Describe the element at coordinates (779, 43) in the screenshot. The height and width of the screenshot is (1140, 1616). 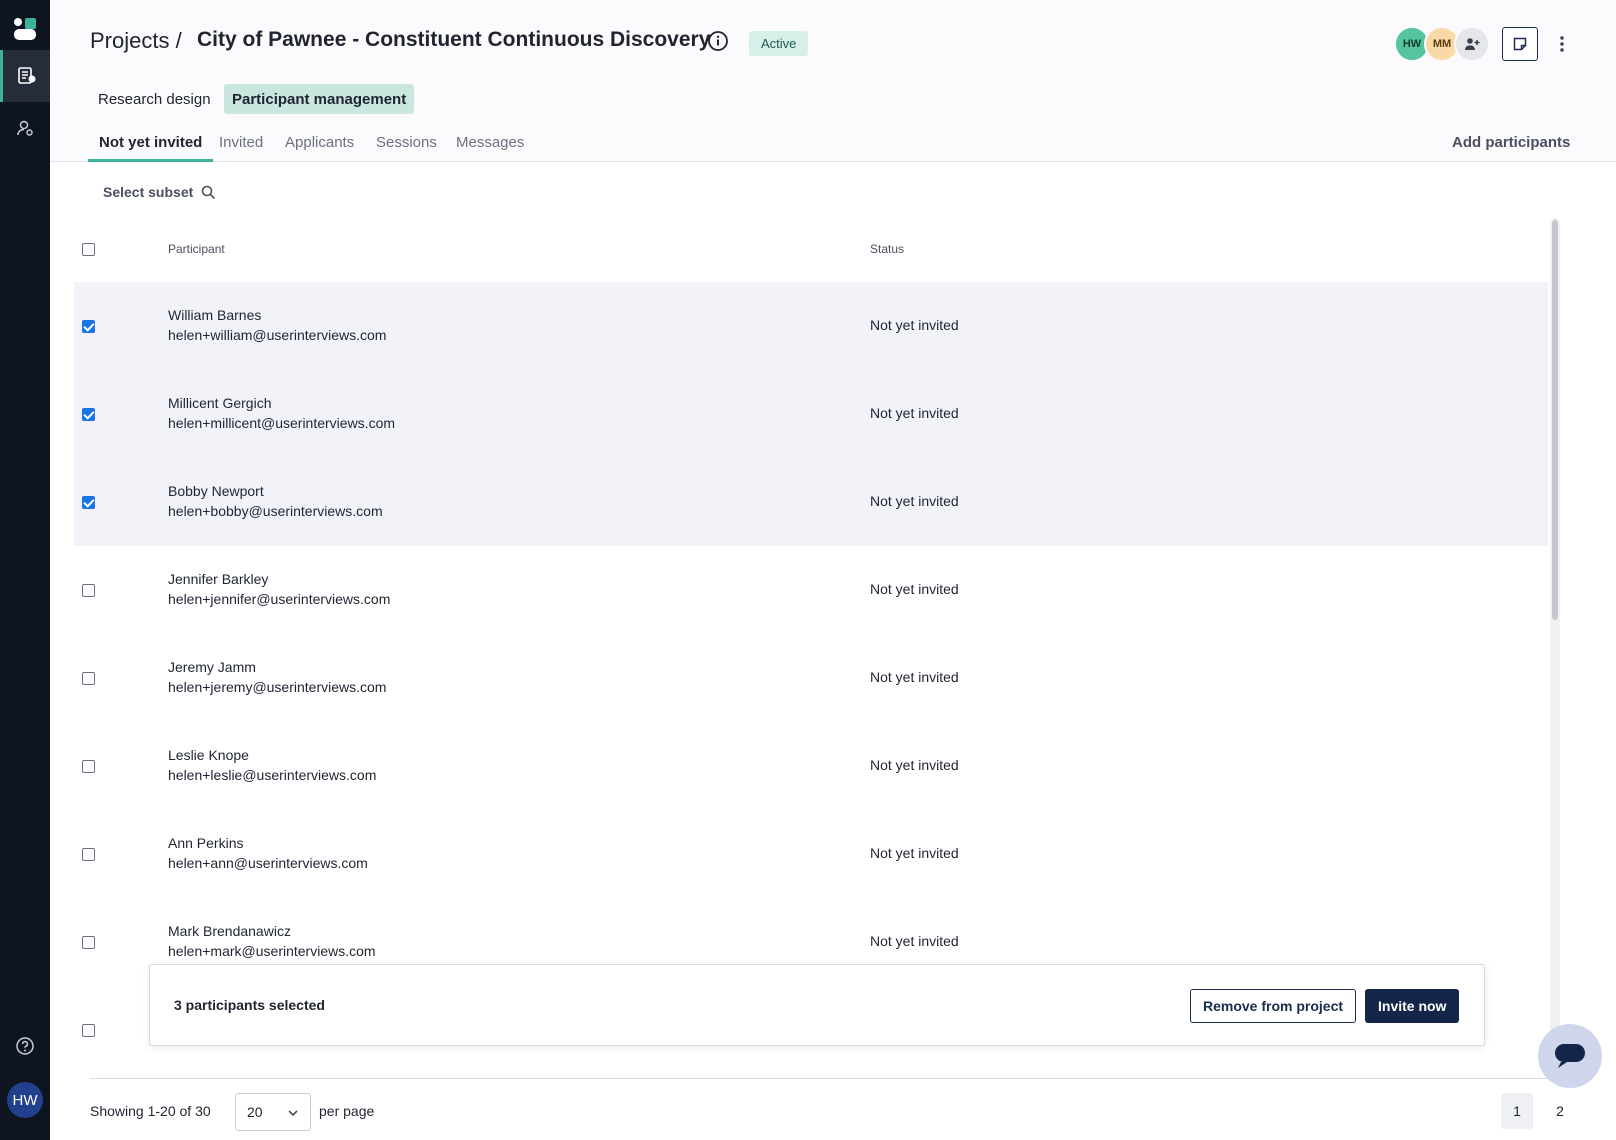
I see `status-badge: Active` at that location.